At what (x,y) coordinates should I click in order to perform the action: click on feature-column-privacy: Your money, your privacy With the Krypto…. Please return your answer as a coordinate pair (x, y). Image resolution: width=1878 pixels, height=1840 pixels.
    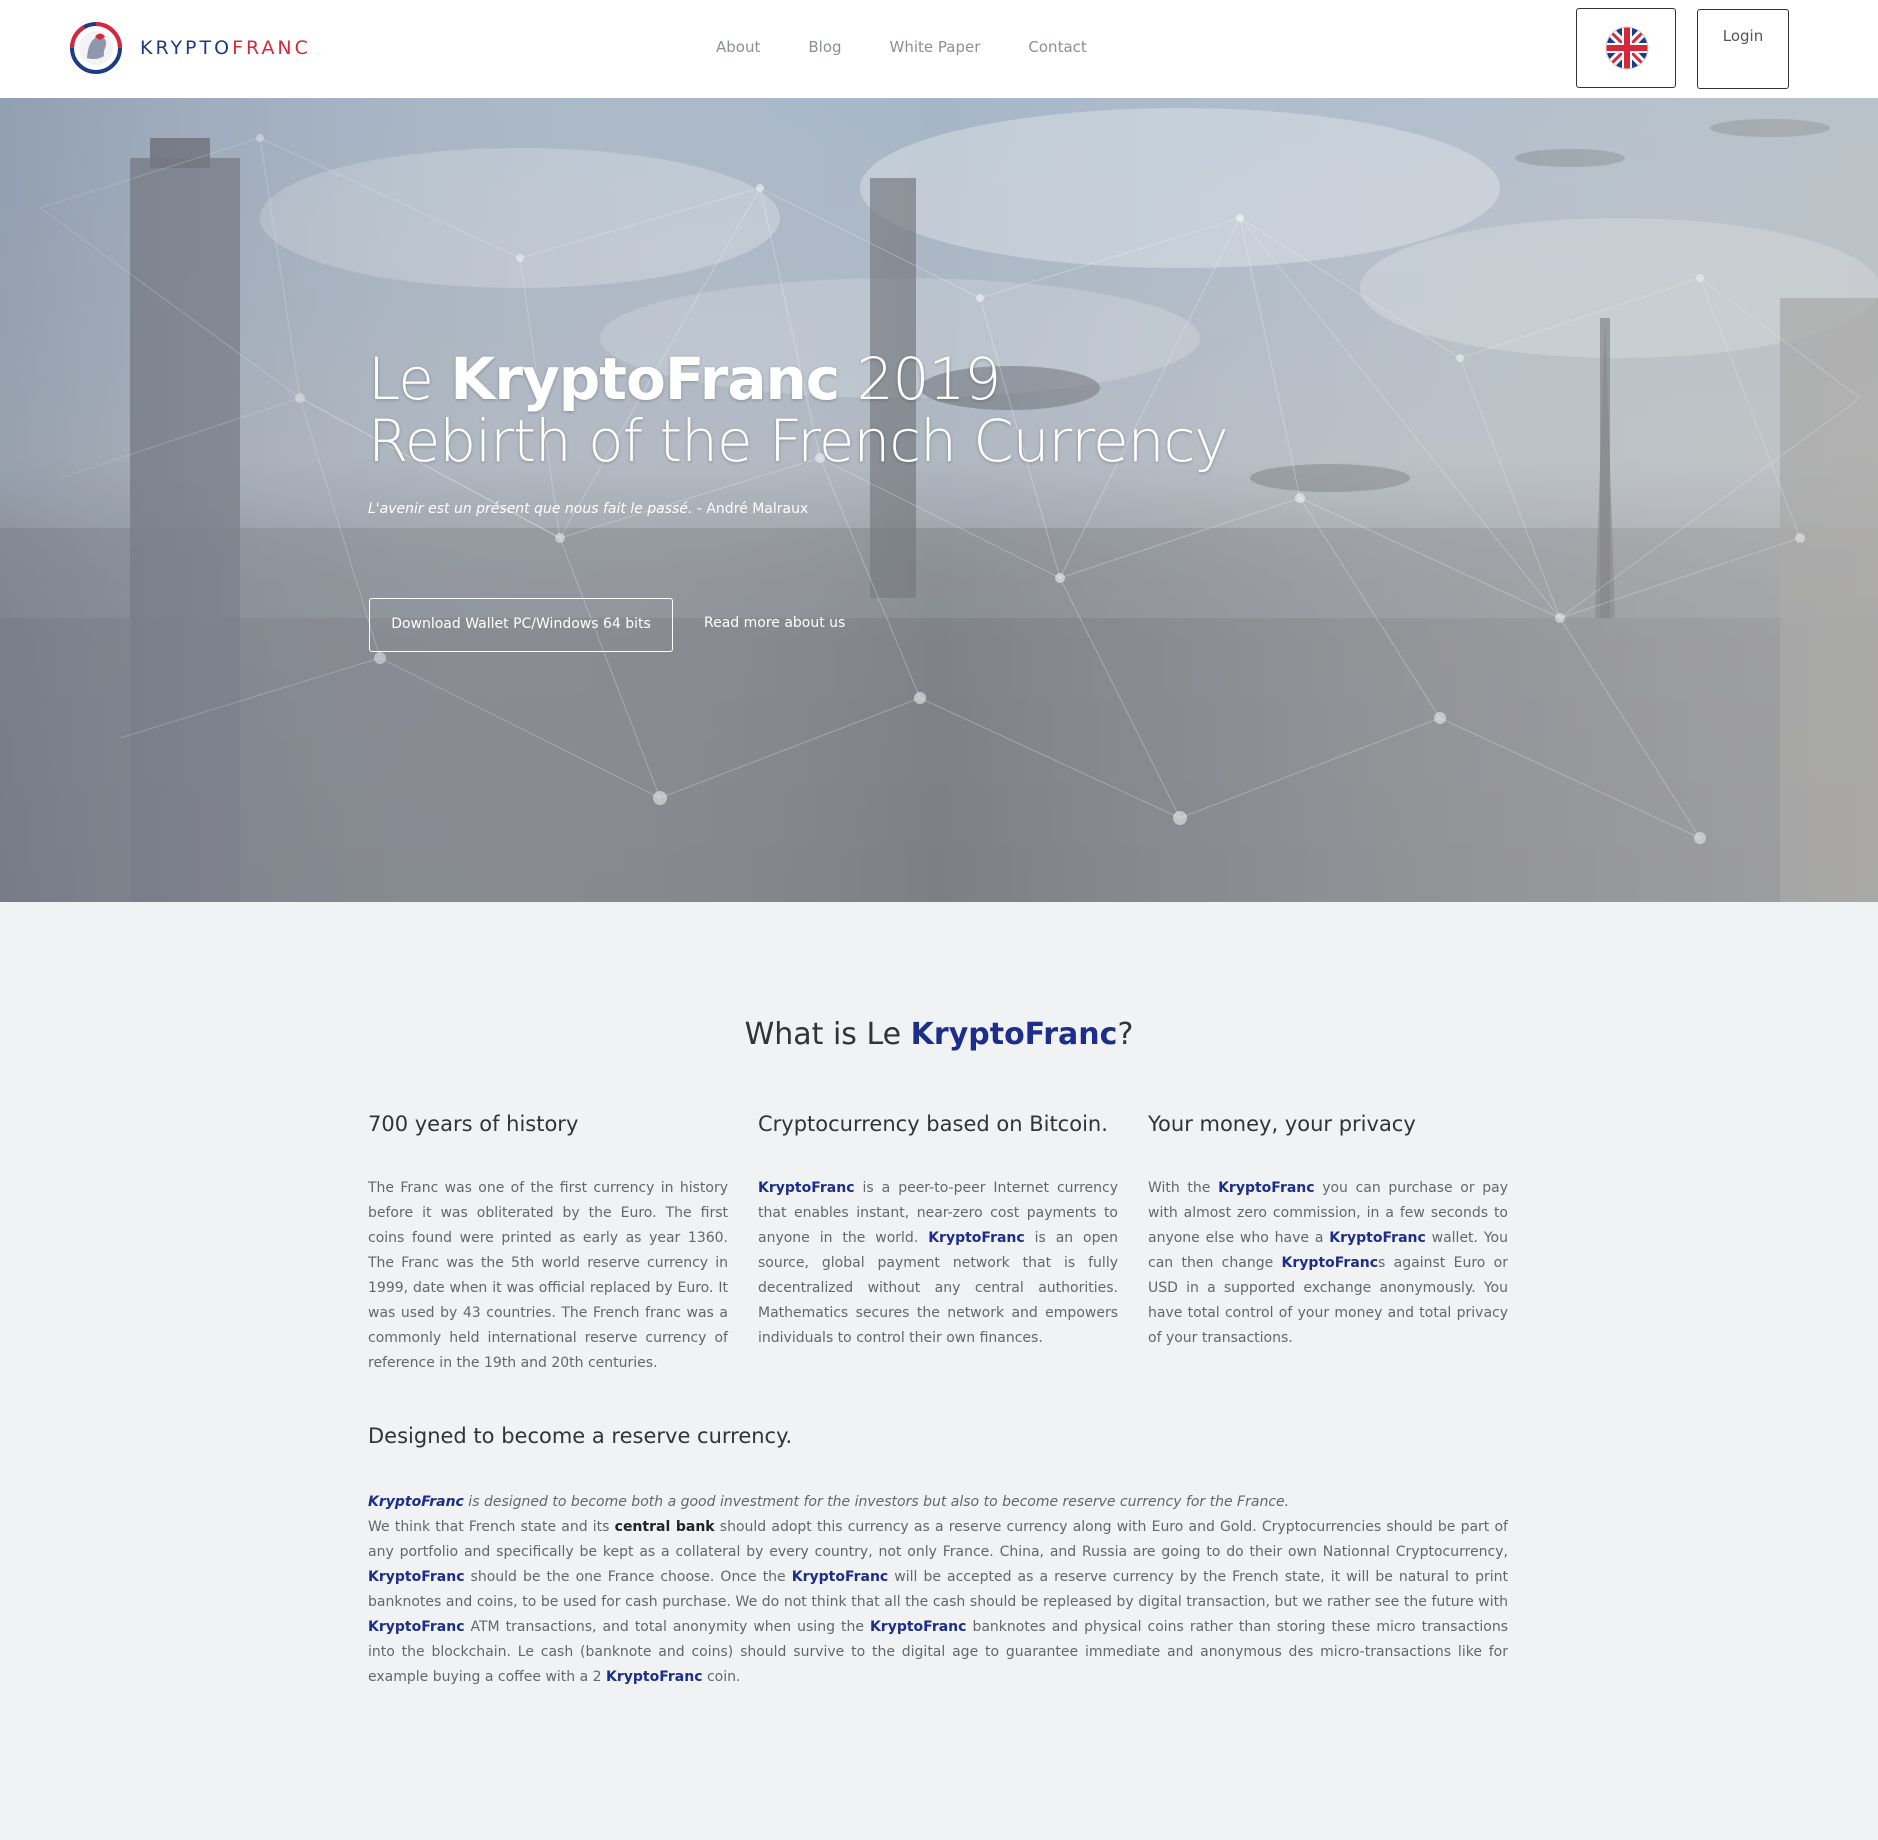
    Looking at the image, I should click on (1328, 1231).